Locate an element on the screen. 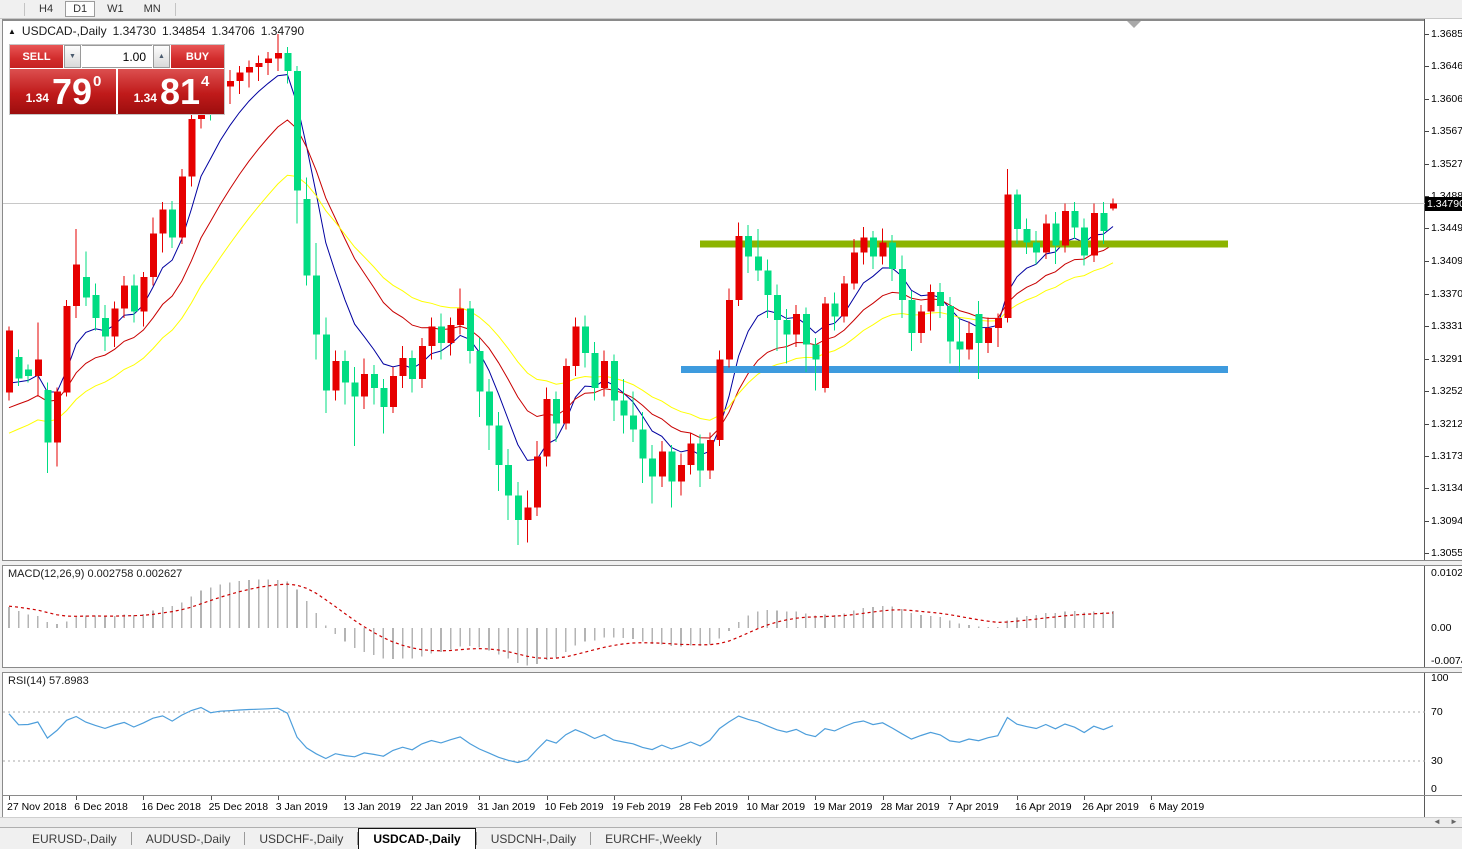 The width and height of the screenshot is (1462, 849). chart-symbol-label: USDCAD-,Daily is located at coordinates (64, 31).